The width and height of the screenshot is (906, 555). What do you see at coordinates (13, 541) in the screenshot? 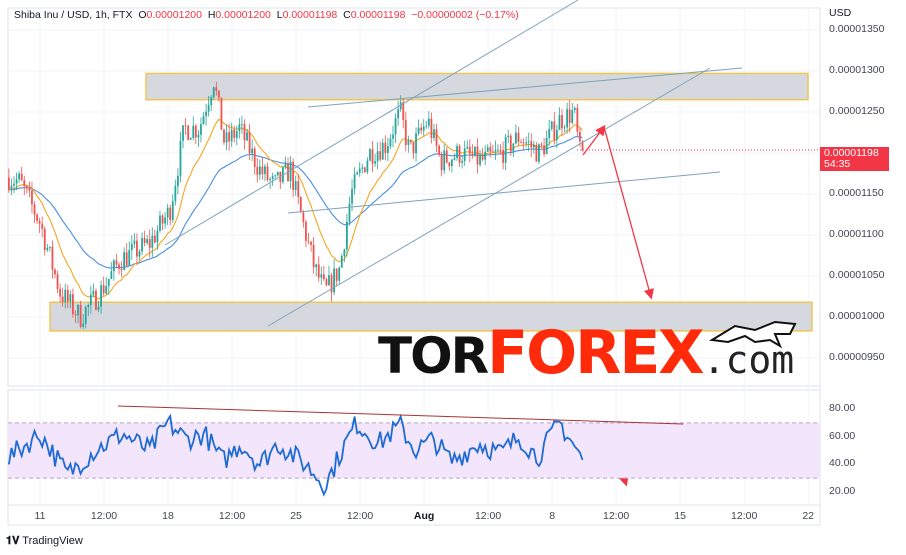
I see `tradingview-logo-icon: 𝟏𝐕` at bounding box center [13, 541].